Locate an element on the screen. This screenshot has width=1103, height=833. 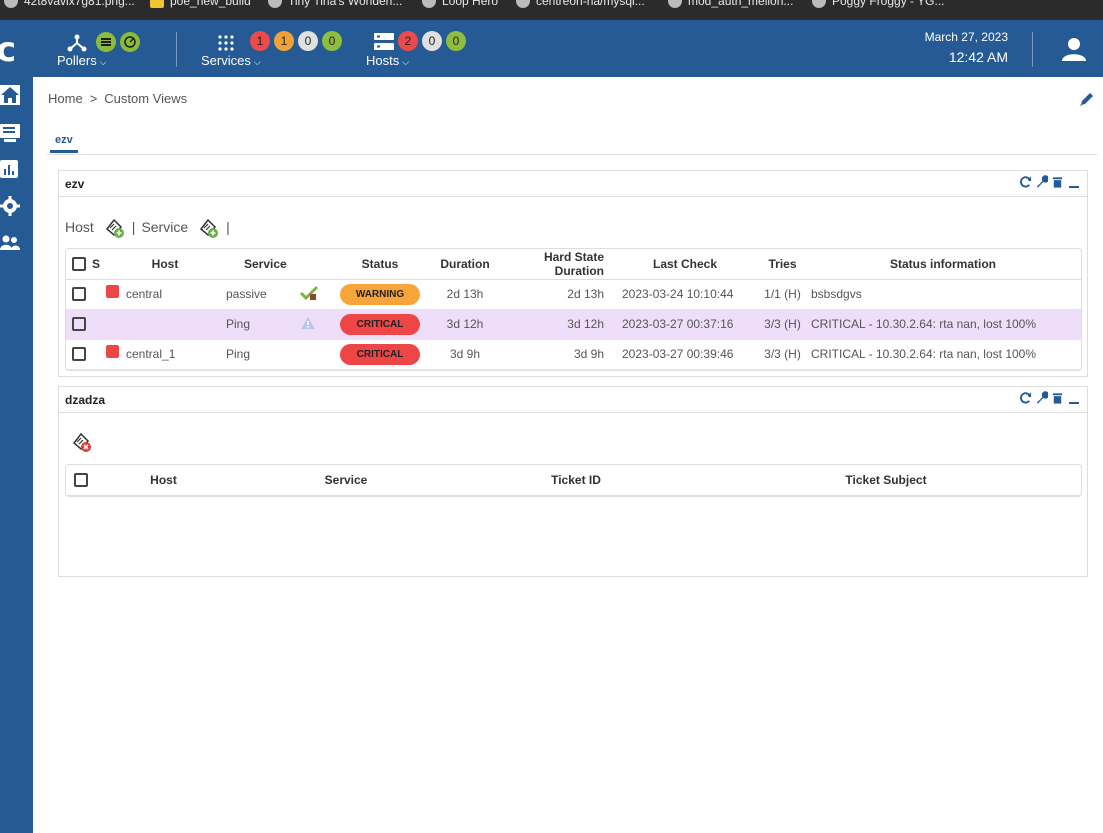
chart-icon is located at coordinates (9, 169).